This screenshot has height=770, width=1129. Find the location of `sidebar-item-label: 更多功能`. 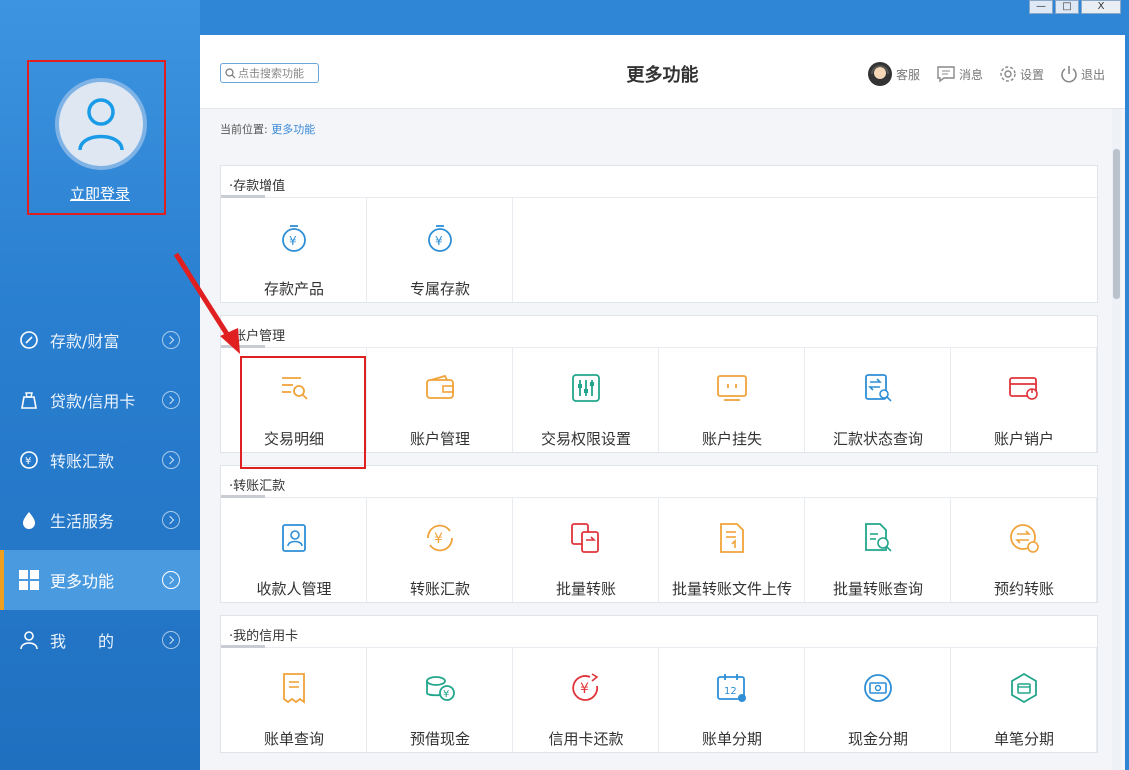

sidebar-item-label: 更多功能 is located at coordinates (82, 581).